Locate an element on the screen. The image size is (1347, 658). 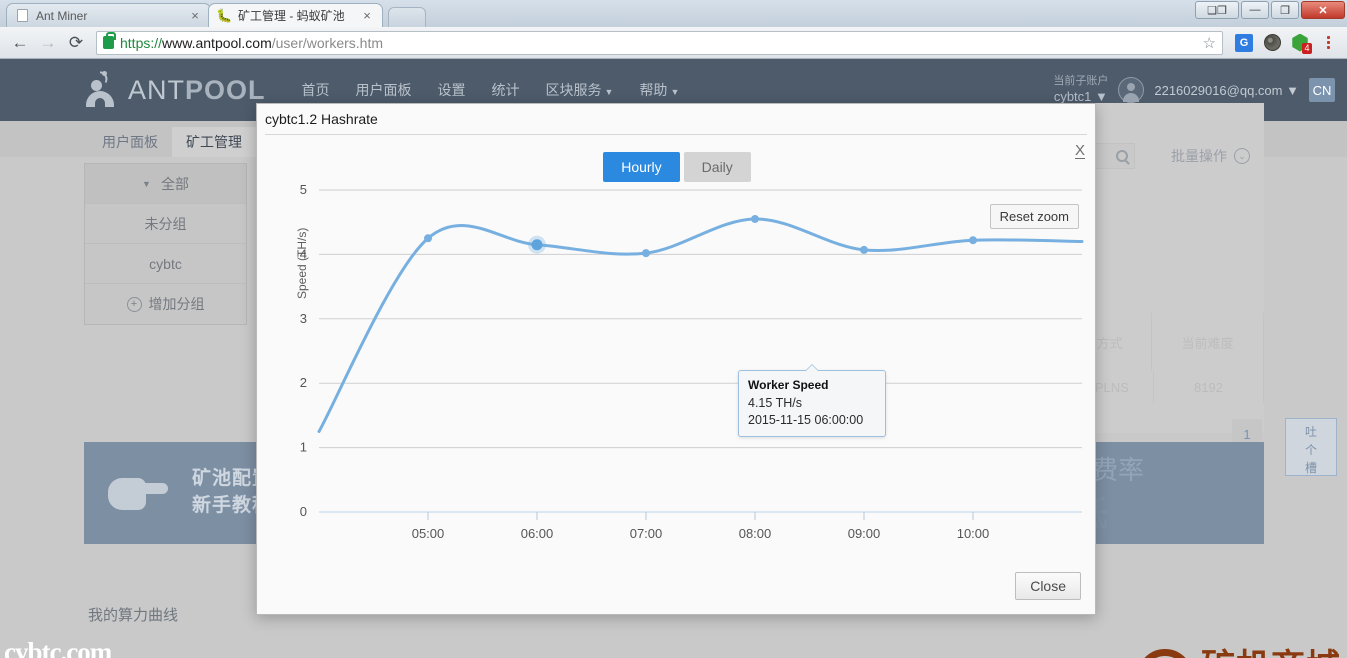
sidebar-item-label: 未分组 is located at coordinates (165, 223).